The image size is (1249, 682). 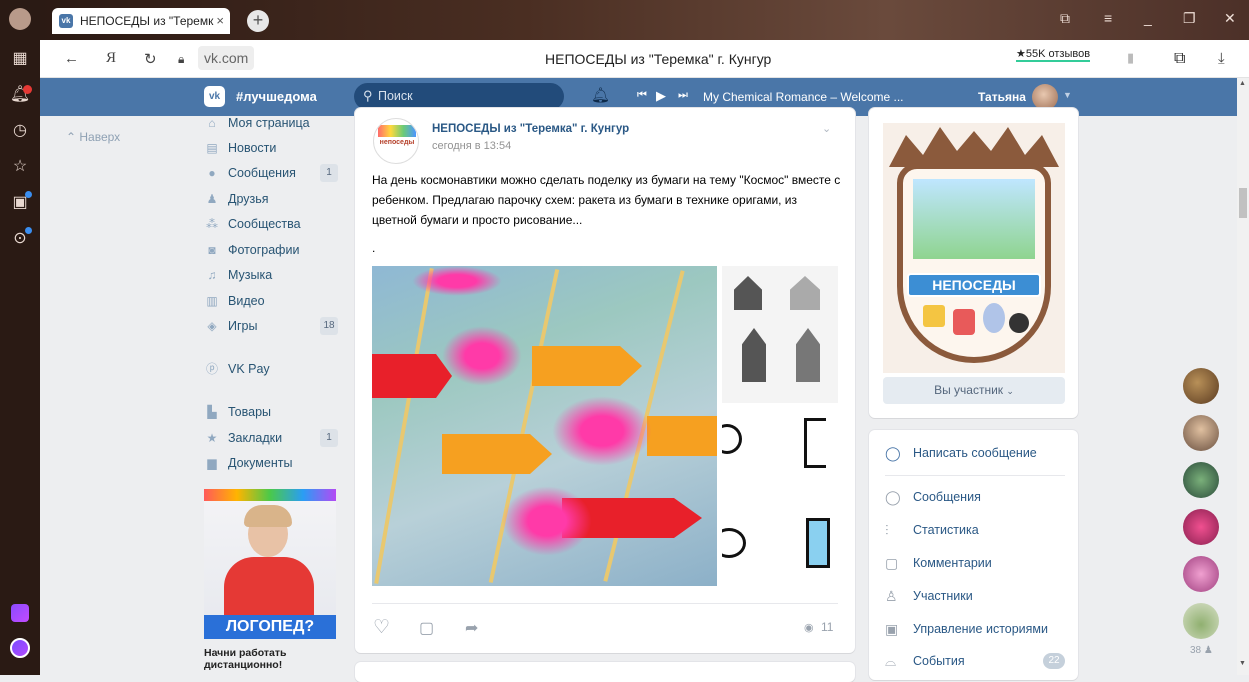 What do you see at coordinates (257, 123) in the screenshot?
I see `nav-my-page: ⌂ Моя страница` at bounding box center [257, 123].